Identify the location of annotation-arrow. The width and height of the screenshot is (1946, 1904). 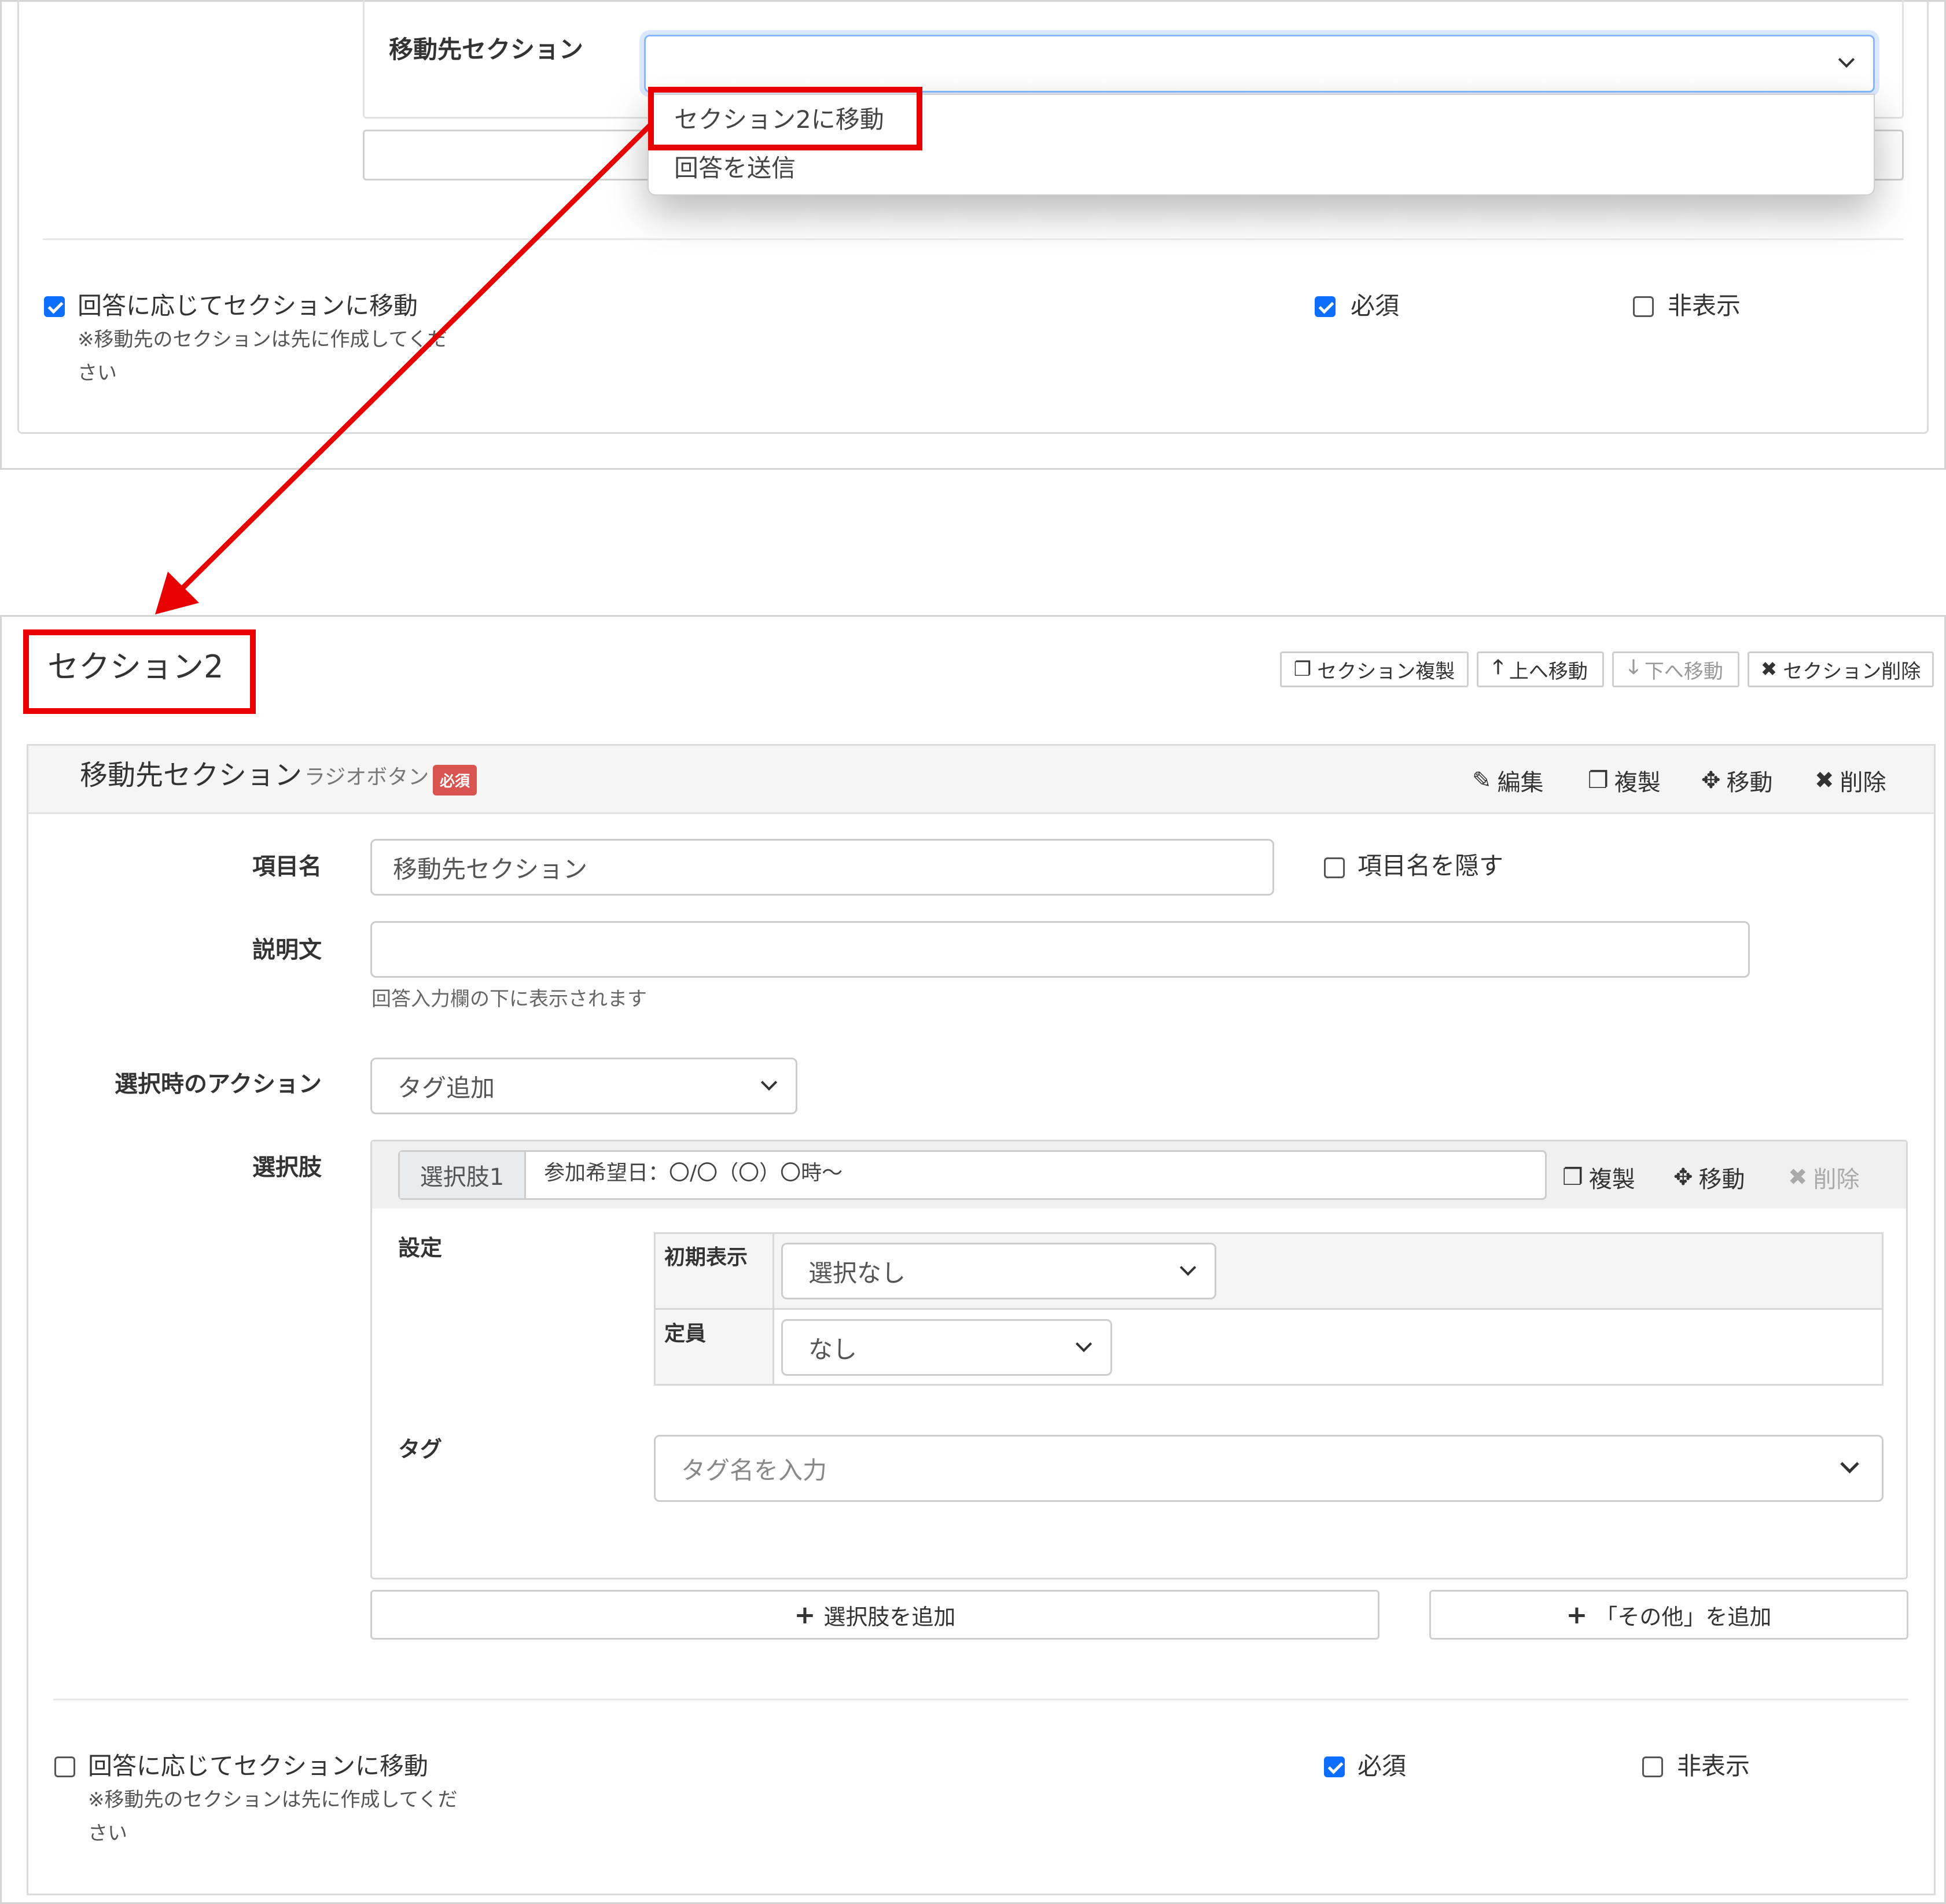
(404, 368).